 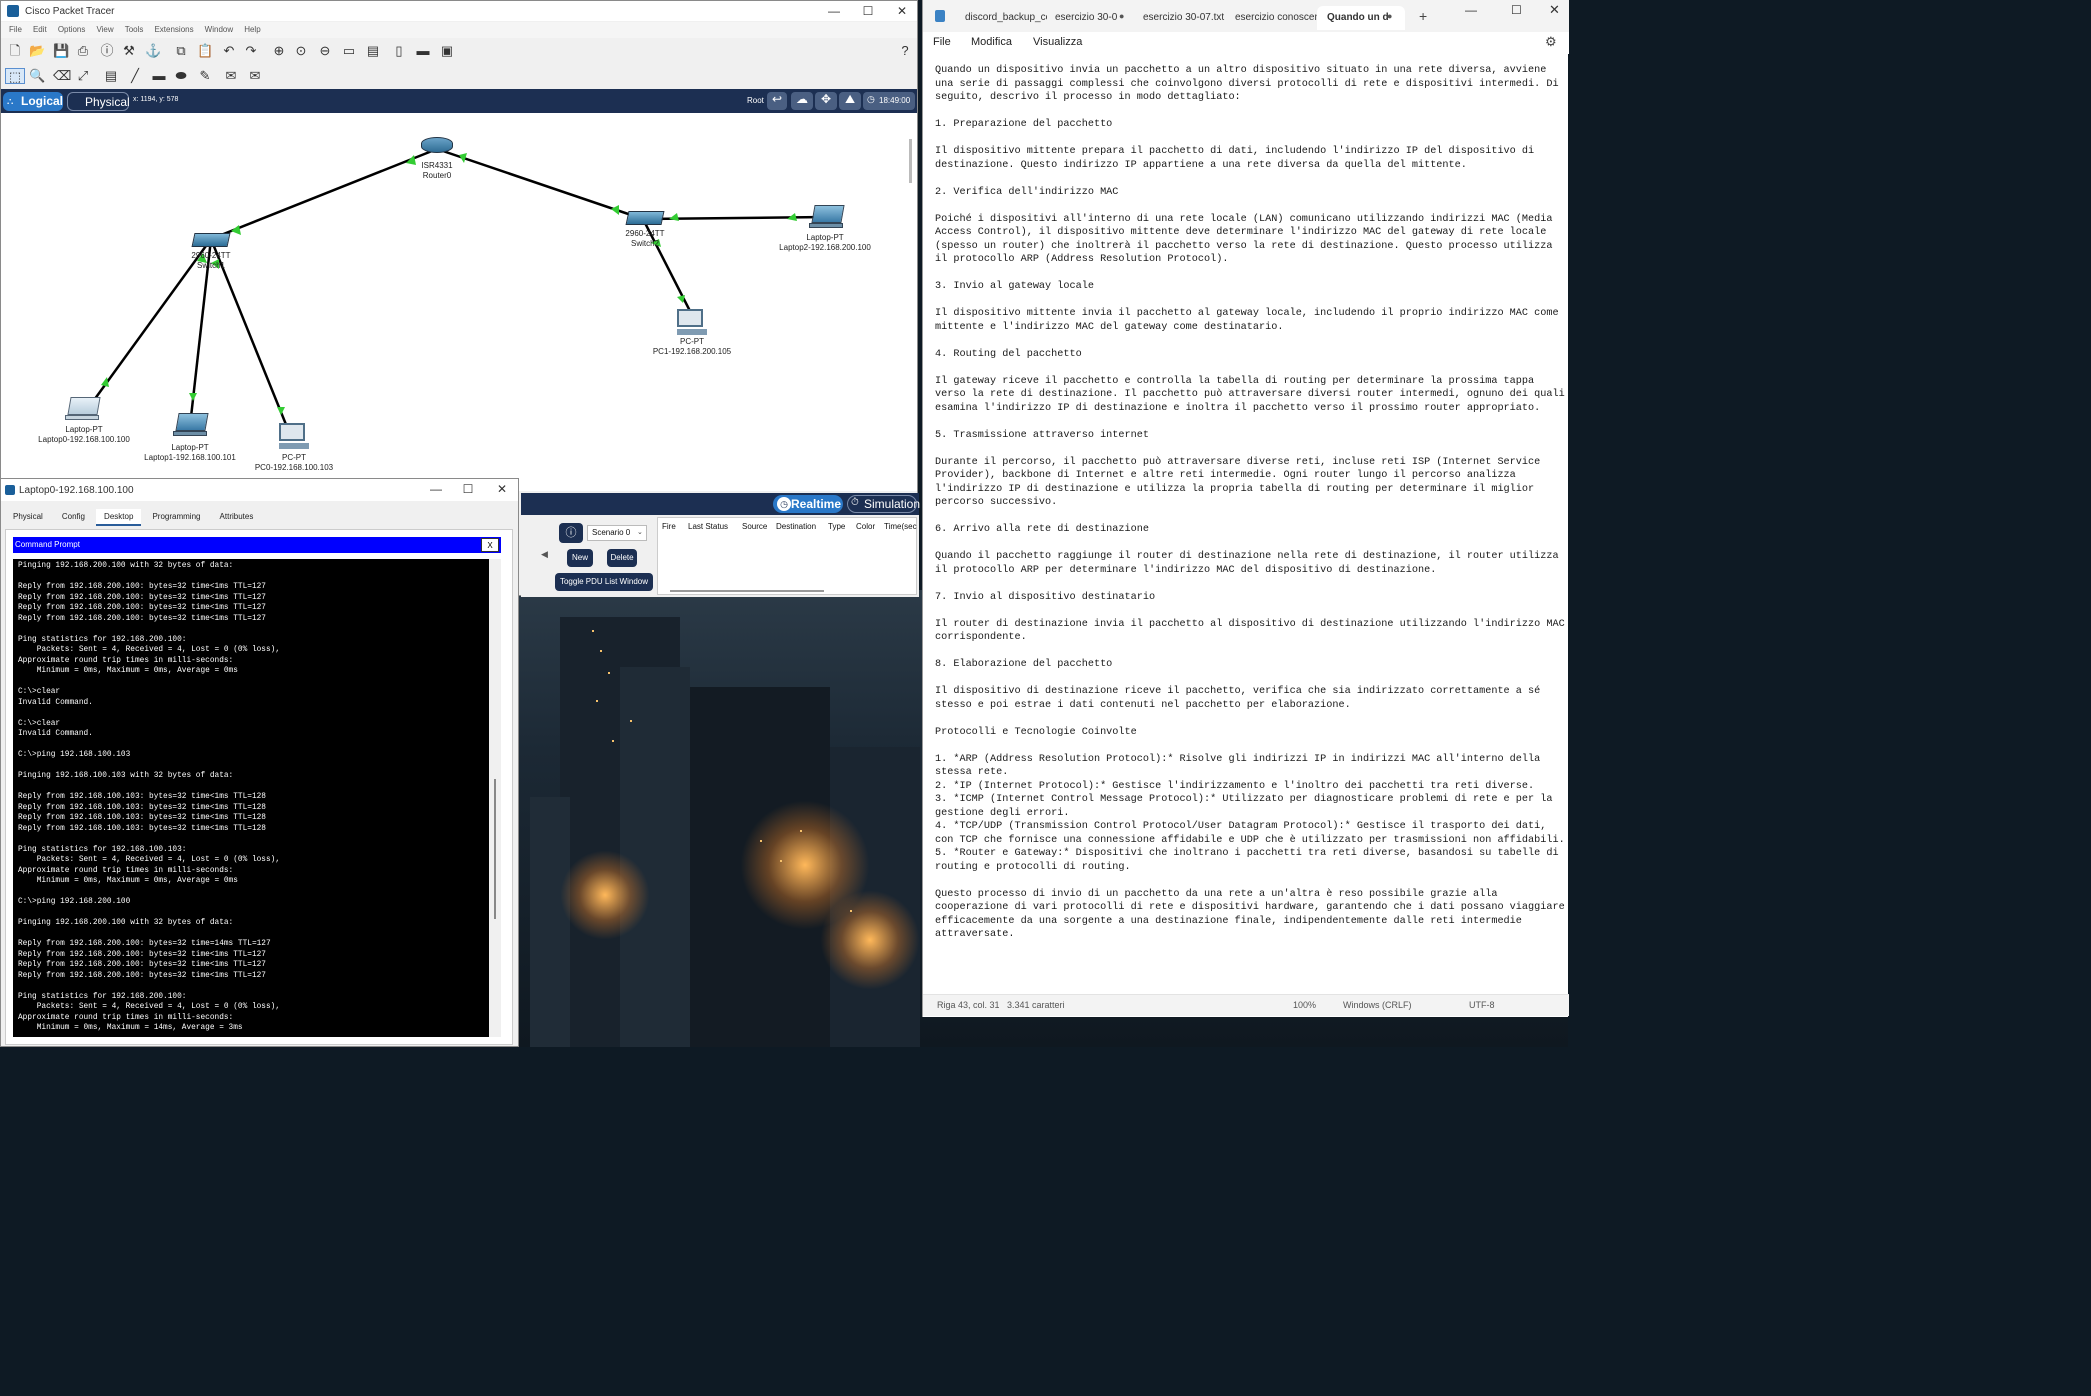 What do you see at coordinates (252, 30) in the screenshot?
I see `menu-help: Help` at bounding box center [252, 30].